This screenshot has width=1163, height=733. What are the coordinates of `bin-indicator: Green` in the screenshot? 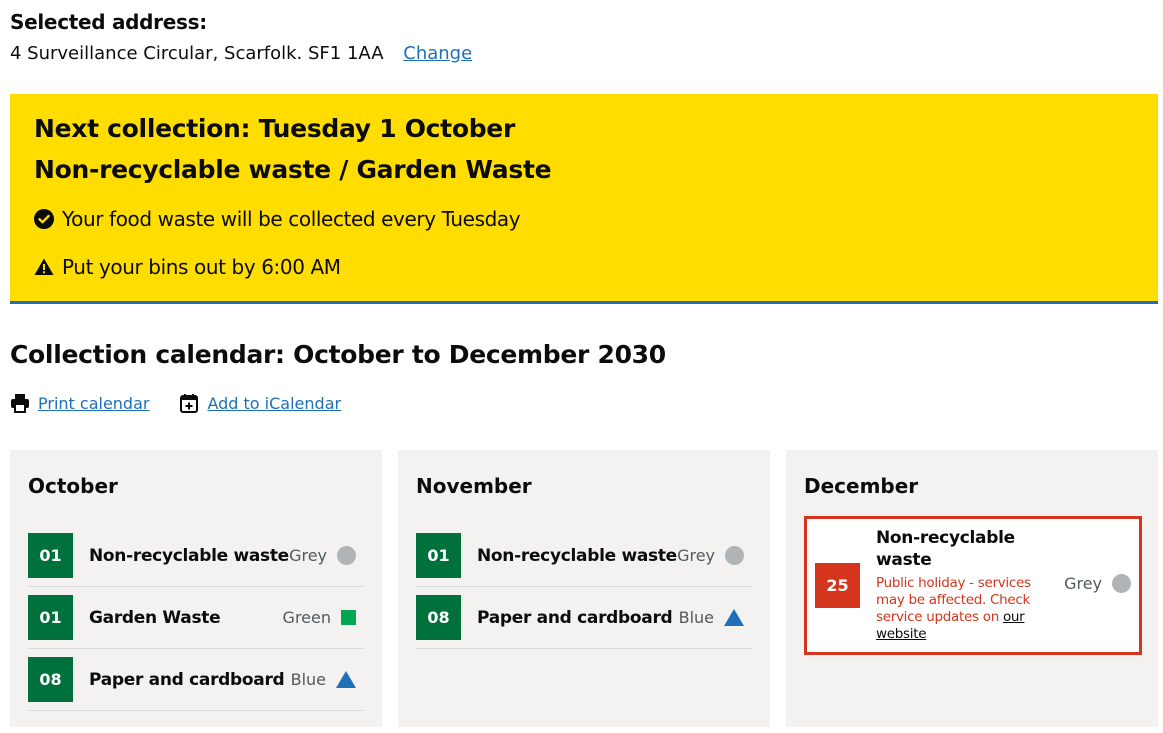 It's located at (319, 617).